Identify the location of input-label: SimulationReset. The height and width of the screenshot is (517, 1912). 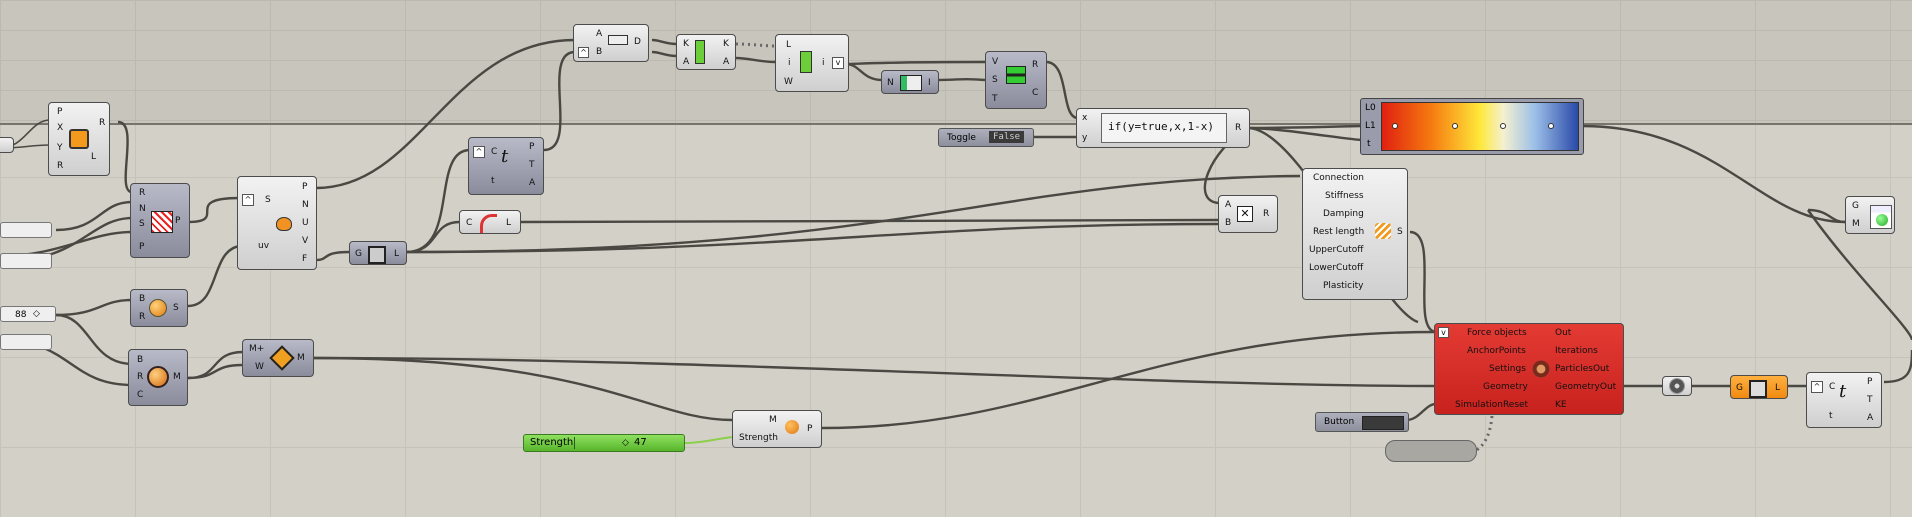
(1492, 405).